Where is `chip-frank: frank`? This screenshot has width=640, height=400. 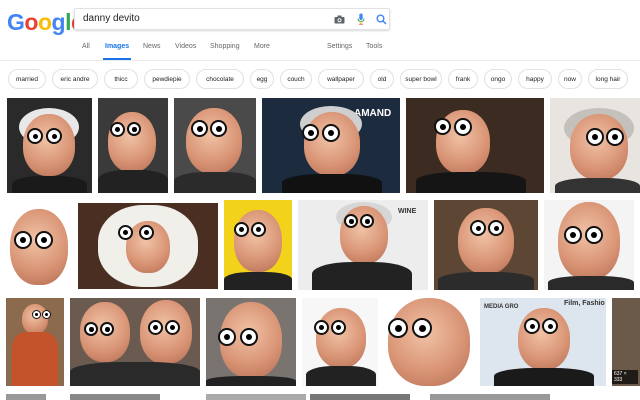 chip-frank: frank is located at coordinates (463, 79).